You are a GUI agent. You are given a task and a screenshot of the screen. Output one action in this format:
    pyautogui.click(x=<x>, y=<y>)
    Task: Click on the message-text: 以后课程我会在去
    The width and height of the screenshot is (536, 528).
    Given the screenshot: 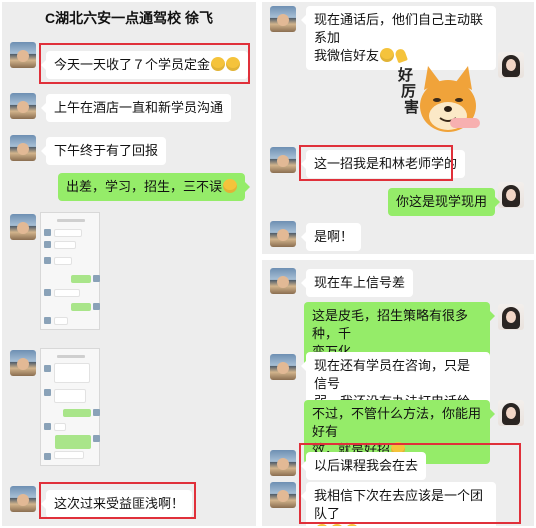 What is the action you would take?
    pyautogui.click(x=366, y=465)
    